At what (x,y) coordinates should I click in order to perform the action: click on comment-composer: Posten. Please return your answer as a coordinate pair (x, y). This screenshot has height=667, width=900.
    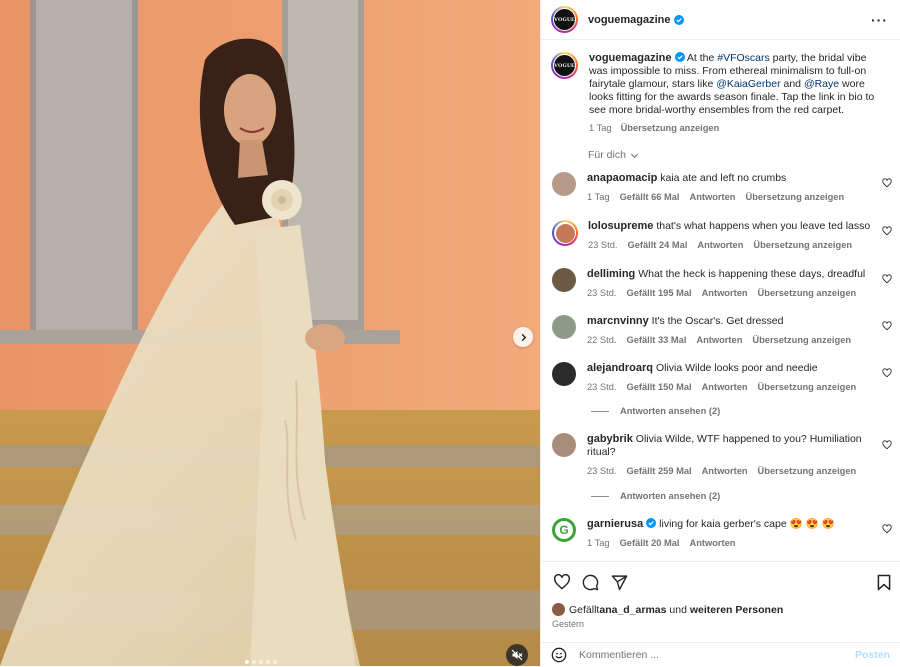
    Looking at the image, I should click on (720, 654).